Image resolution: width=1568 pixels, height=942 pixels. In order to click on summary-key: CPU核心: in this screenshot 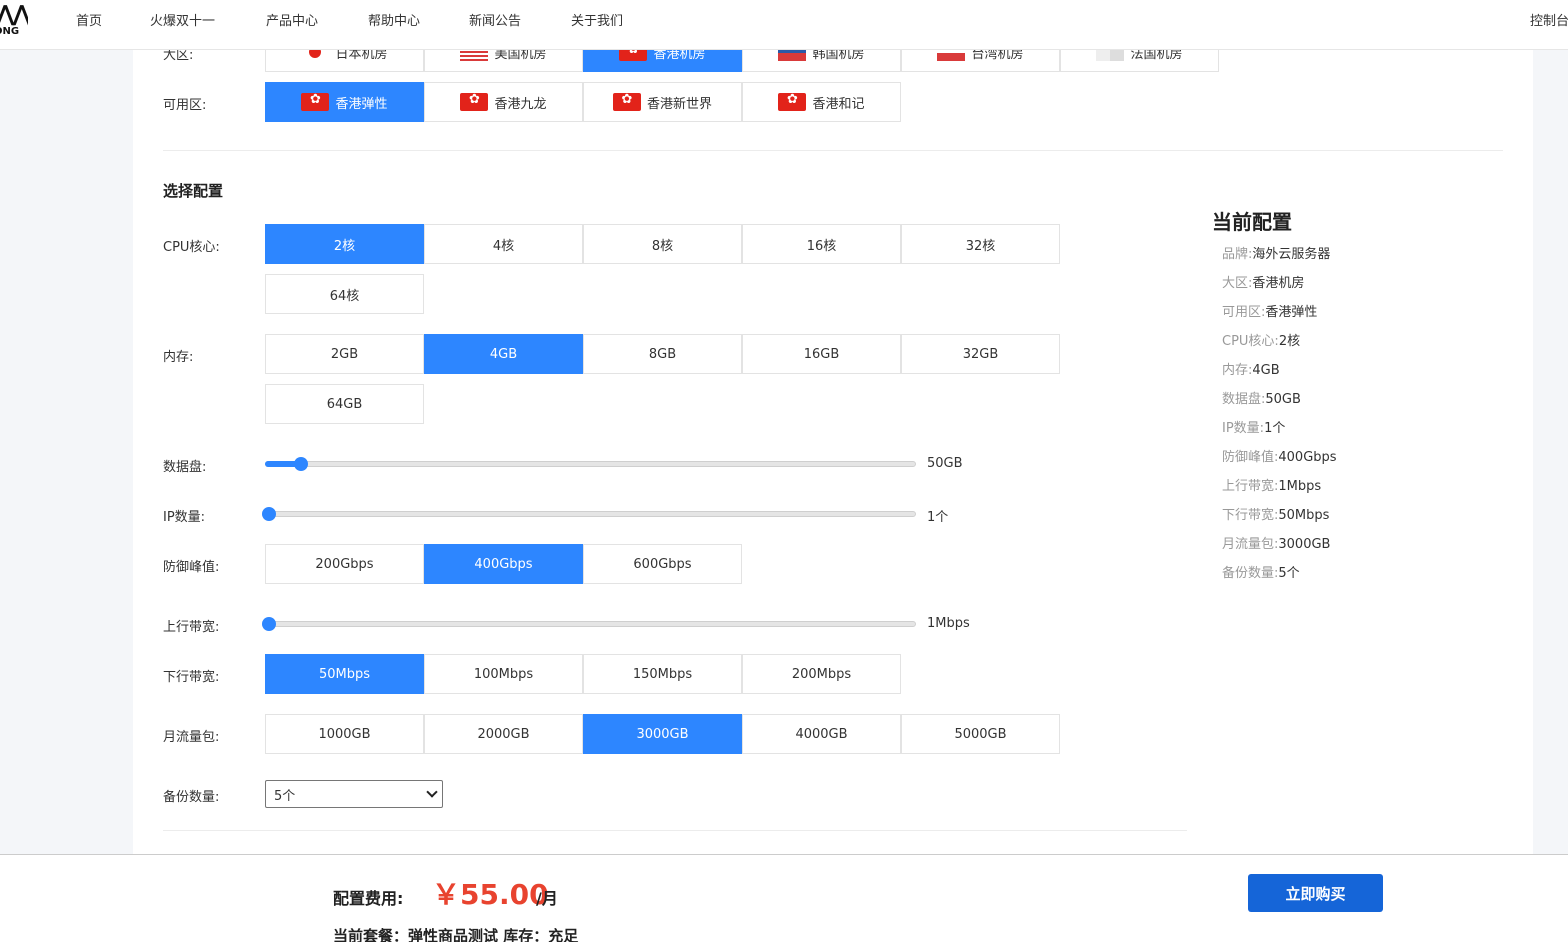, I will do `click(1250, 341)`.